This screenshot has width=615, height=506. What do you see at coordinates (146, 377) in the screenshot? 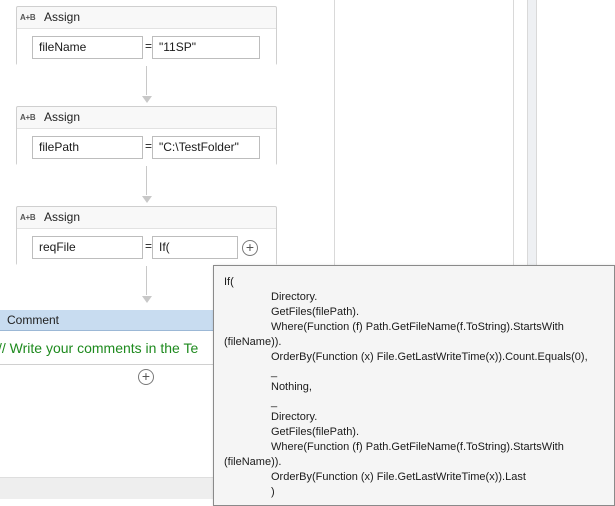
I see `add-activity-plus-icon: +` at bounding box center [146, 377].